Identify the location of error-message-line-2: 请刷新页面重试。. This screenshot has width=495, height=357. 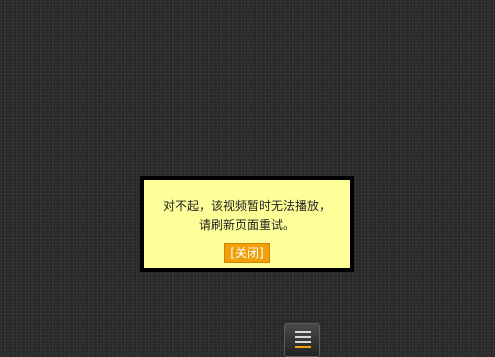
(246, 225).